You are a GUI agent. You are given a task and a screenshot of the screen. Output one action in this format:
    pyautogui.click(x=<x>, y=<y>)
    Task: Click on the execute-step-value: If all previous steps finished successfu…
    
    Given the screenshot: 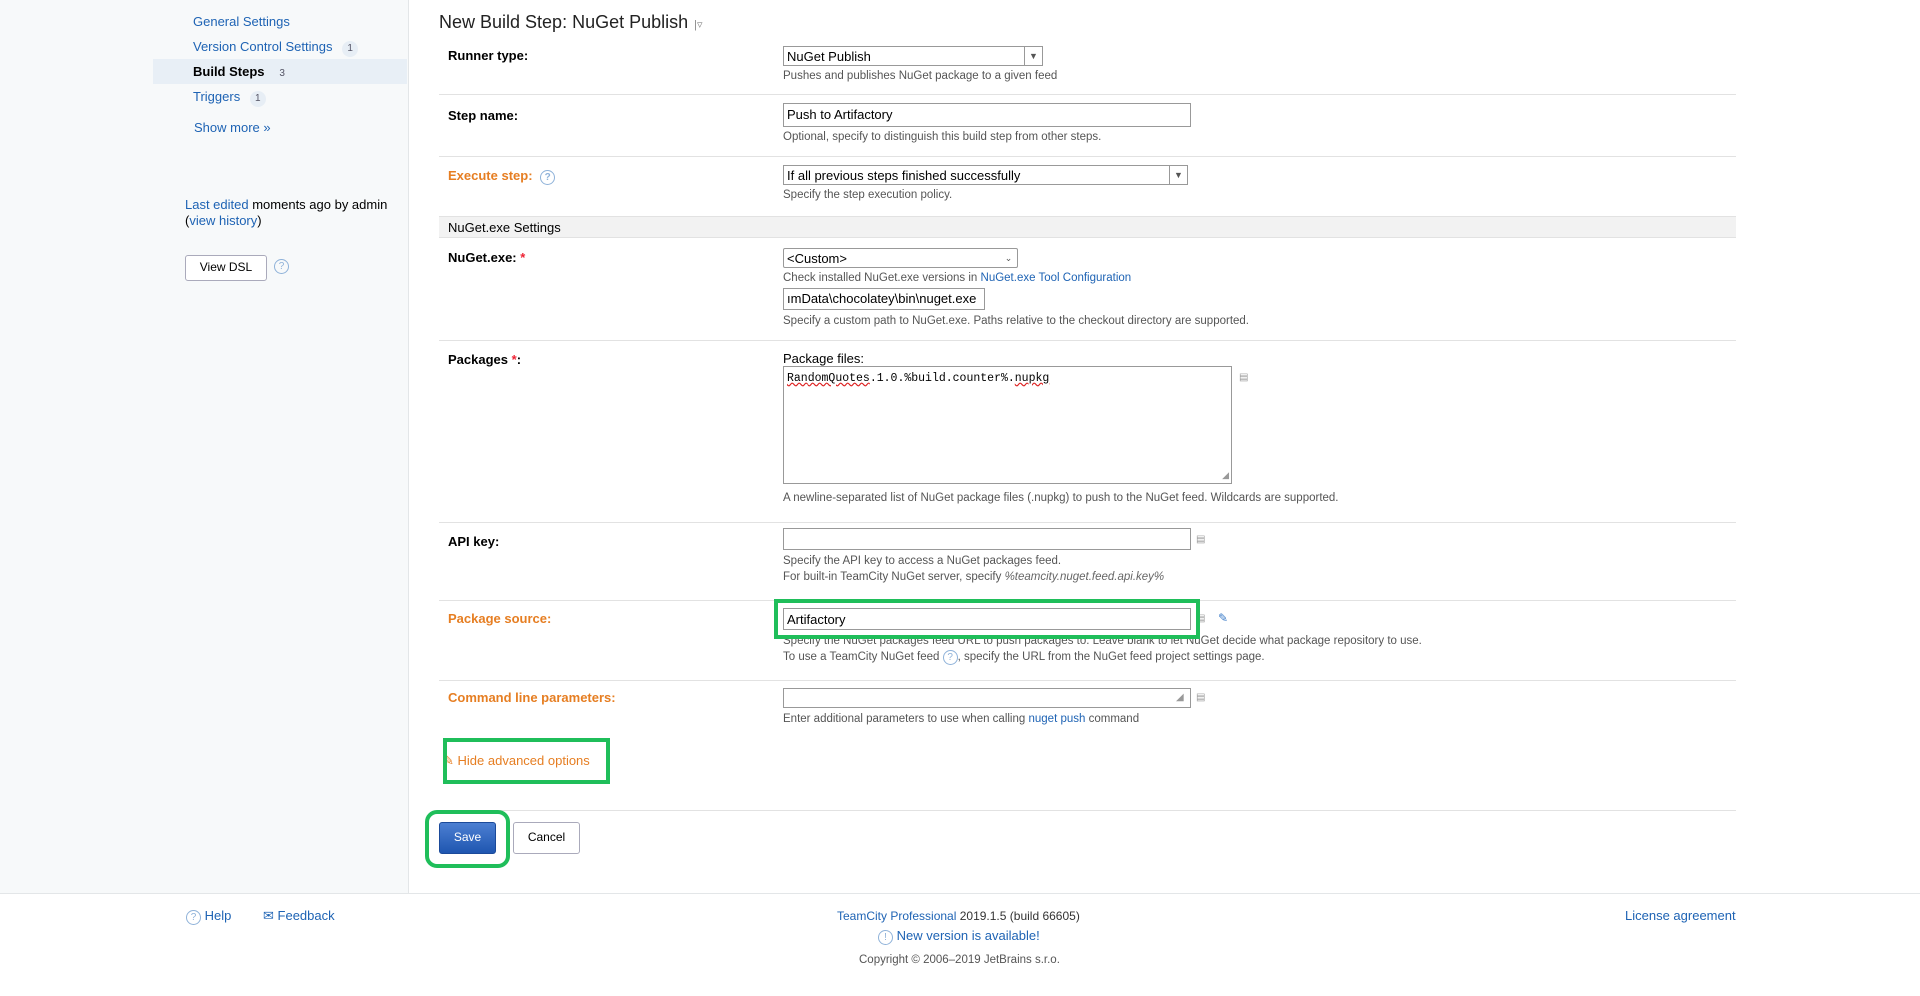 What is the action you would take?
    pyautogui.click(x=904, y=175)
    